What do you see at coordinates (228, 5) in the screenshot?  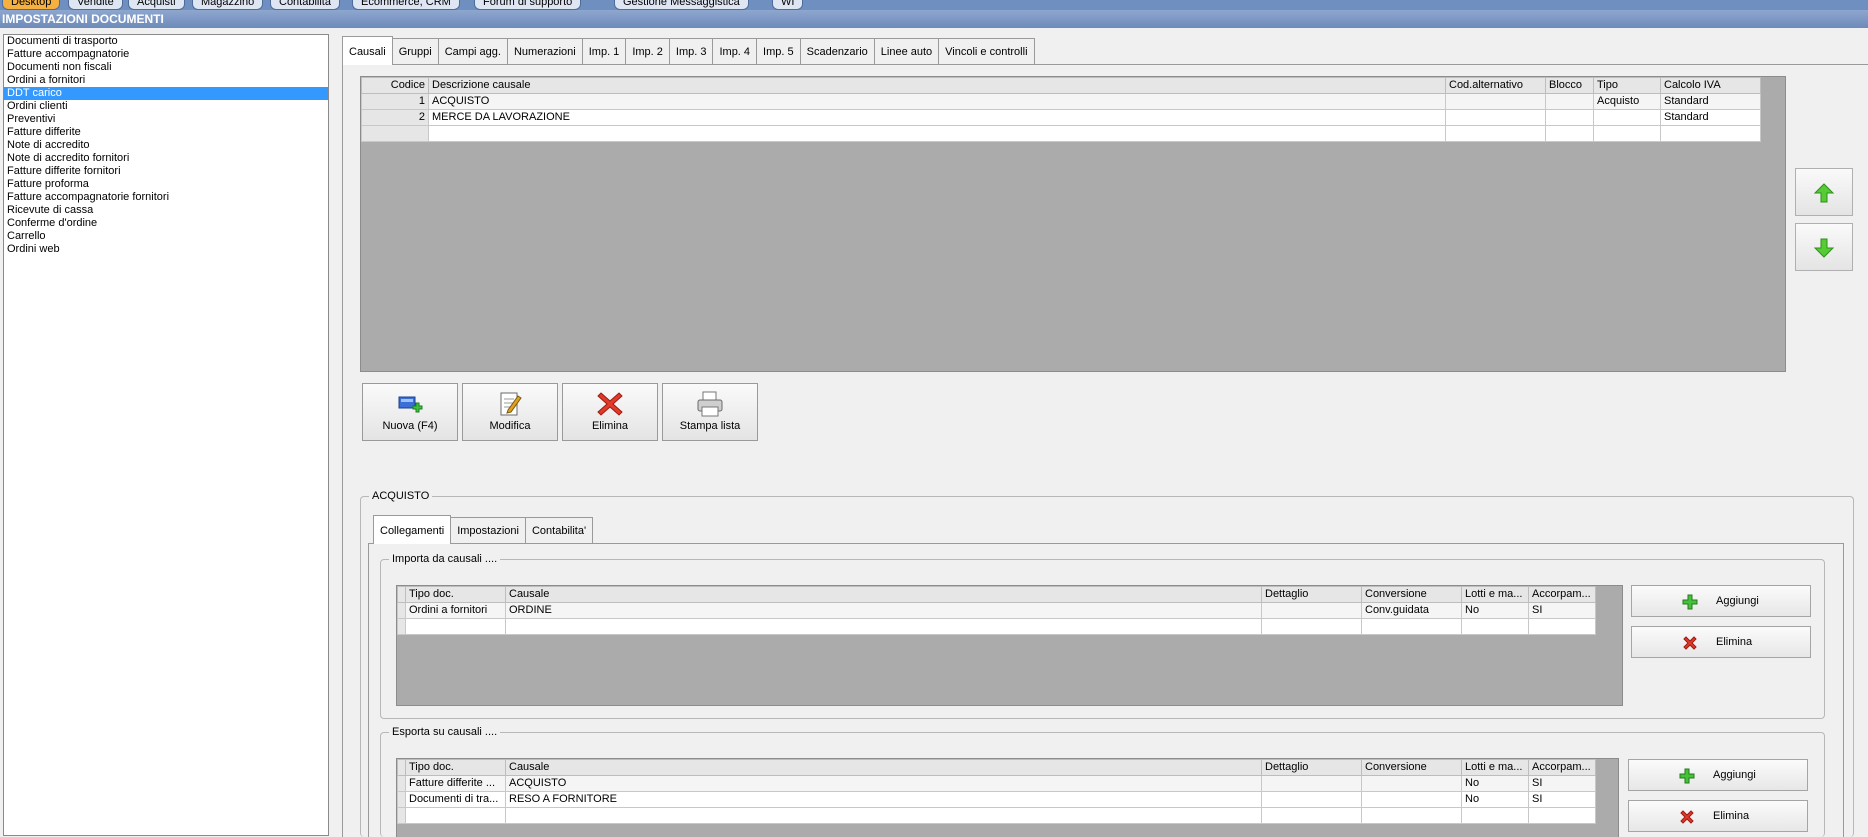 I see `menu-tab-magazzino: Magazzino` at bounding box center [228, 5].